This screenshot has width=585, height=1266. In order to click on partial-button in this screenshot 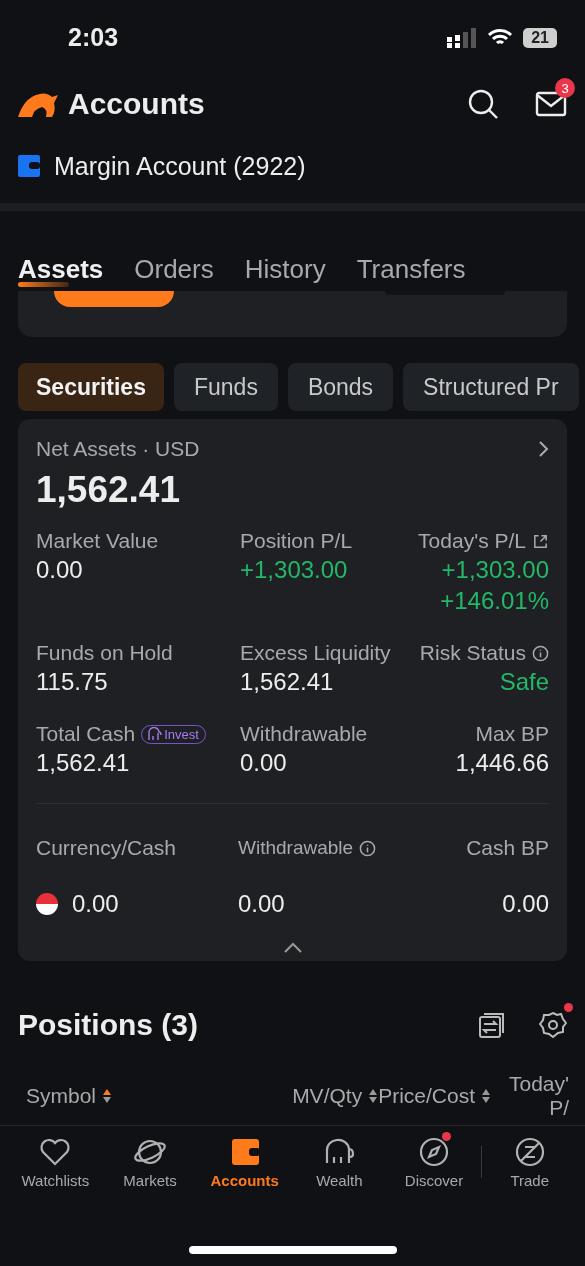, I will do `click(114, 299)`.